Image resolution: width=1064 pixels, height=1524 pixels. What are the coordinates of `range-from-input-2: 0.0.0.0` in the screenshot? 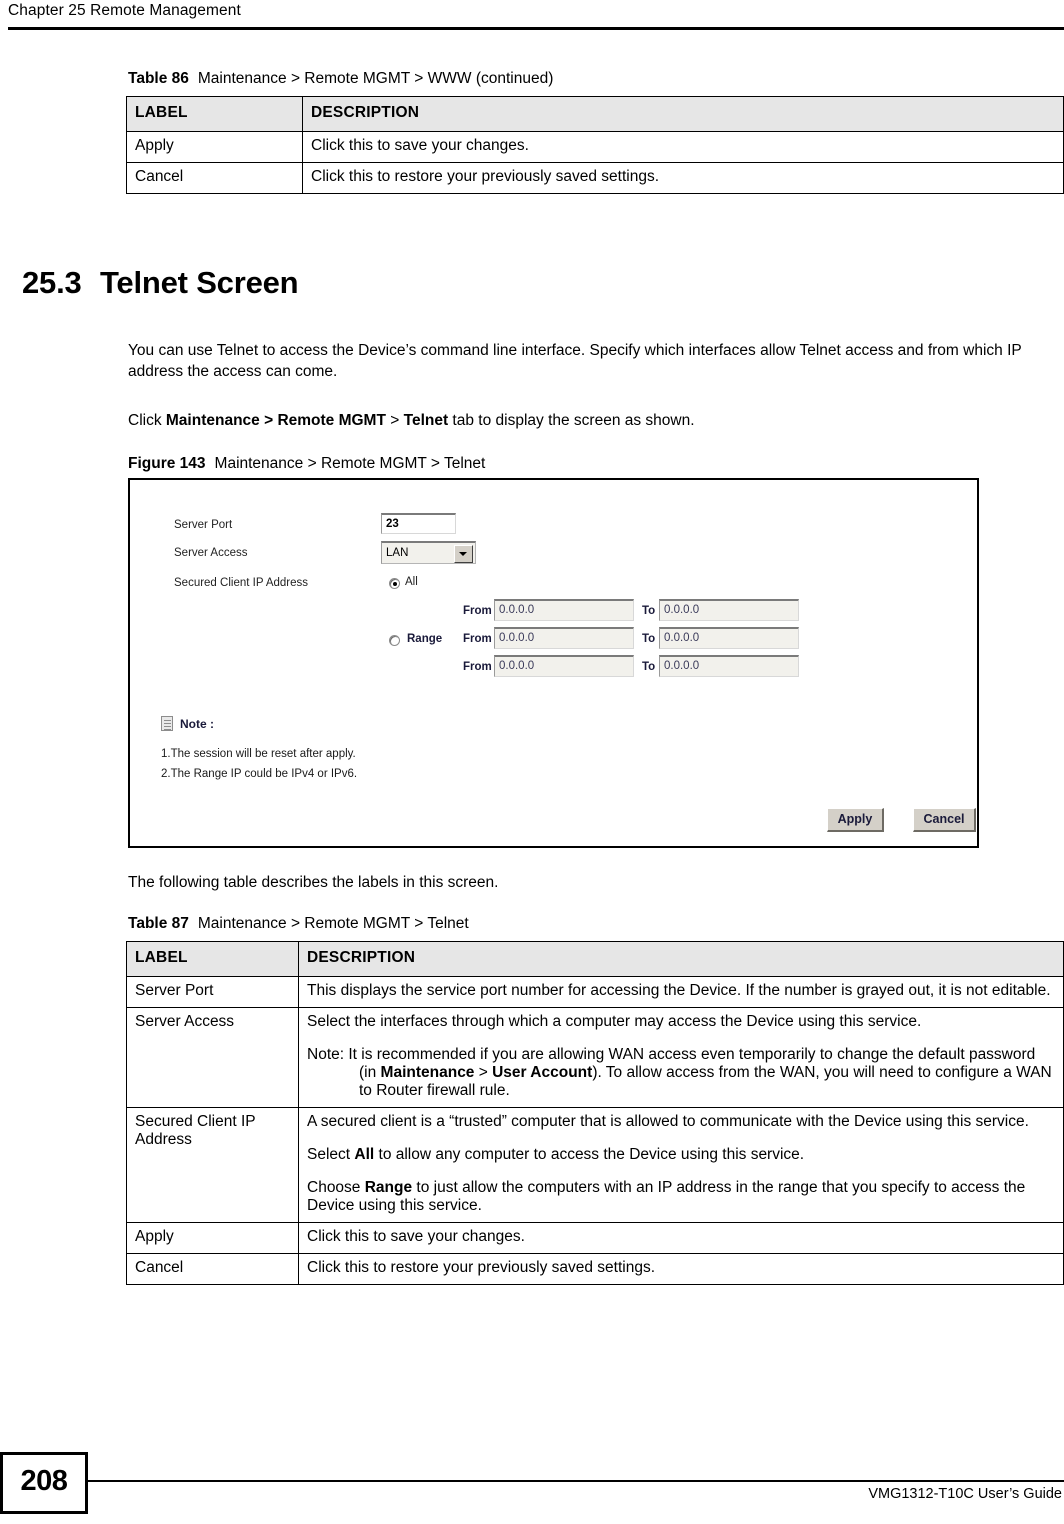 It's located at (564, 638).